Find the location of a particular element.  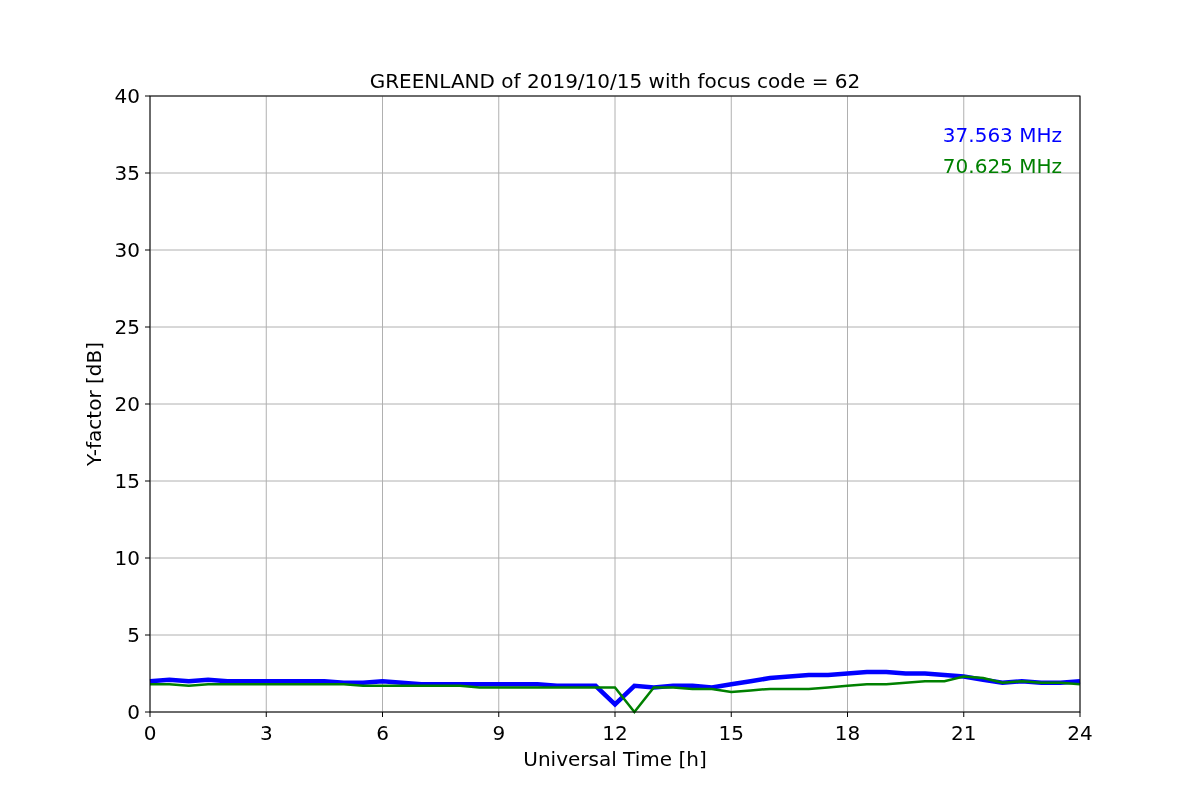

y-tick-label: 40 is located at coordinates (127, 96).